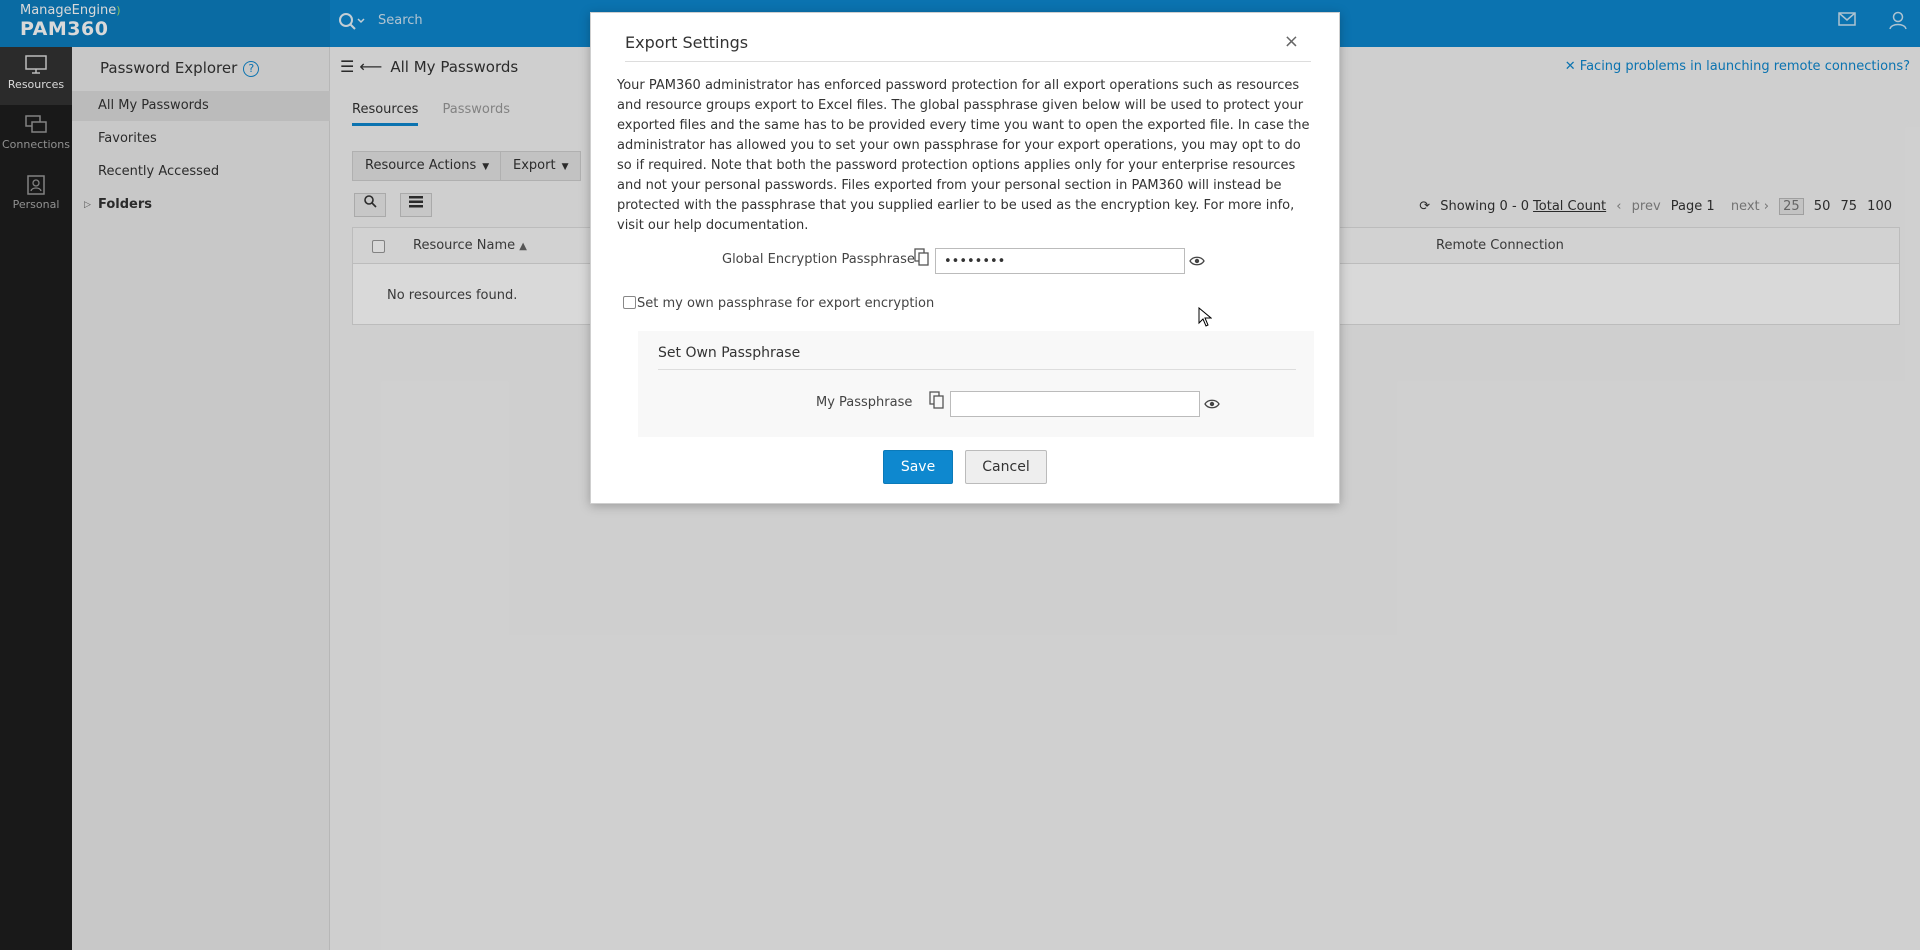 Image resolution: width=1920 pixels, height=950 pixels. Describe the element at coordinates (1291, 41) in the screenshot. I see `close-icon: ×` at that location.